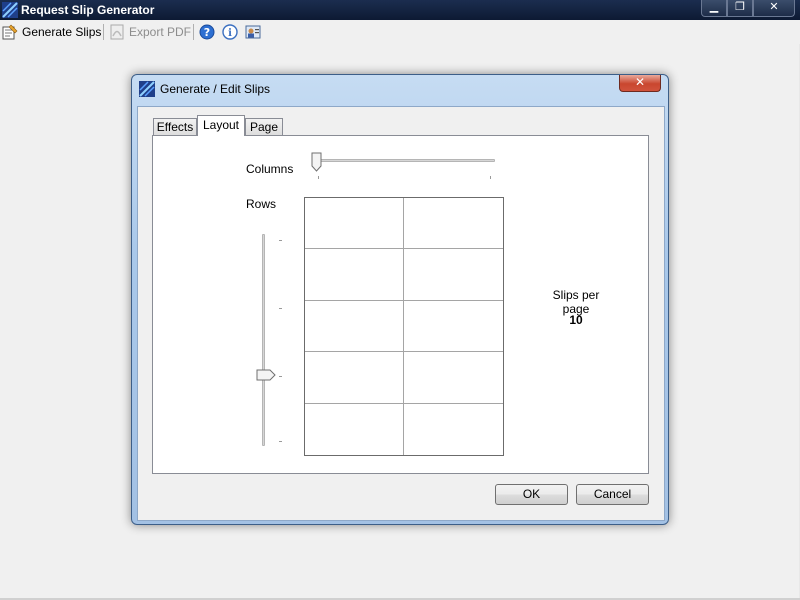 The height and width of the screenshot is (600, 800). What do you see at coordinates (263, 340) in the screenshot?
I see `rows-slider-track` at bounding box center [263, 340].